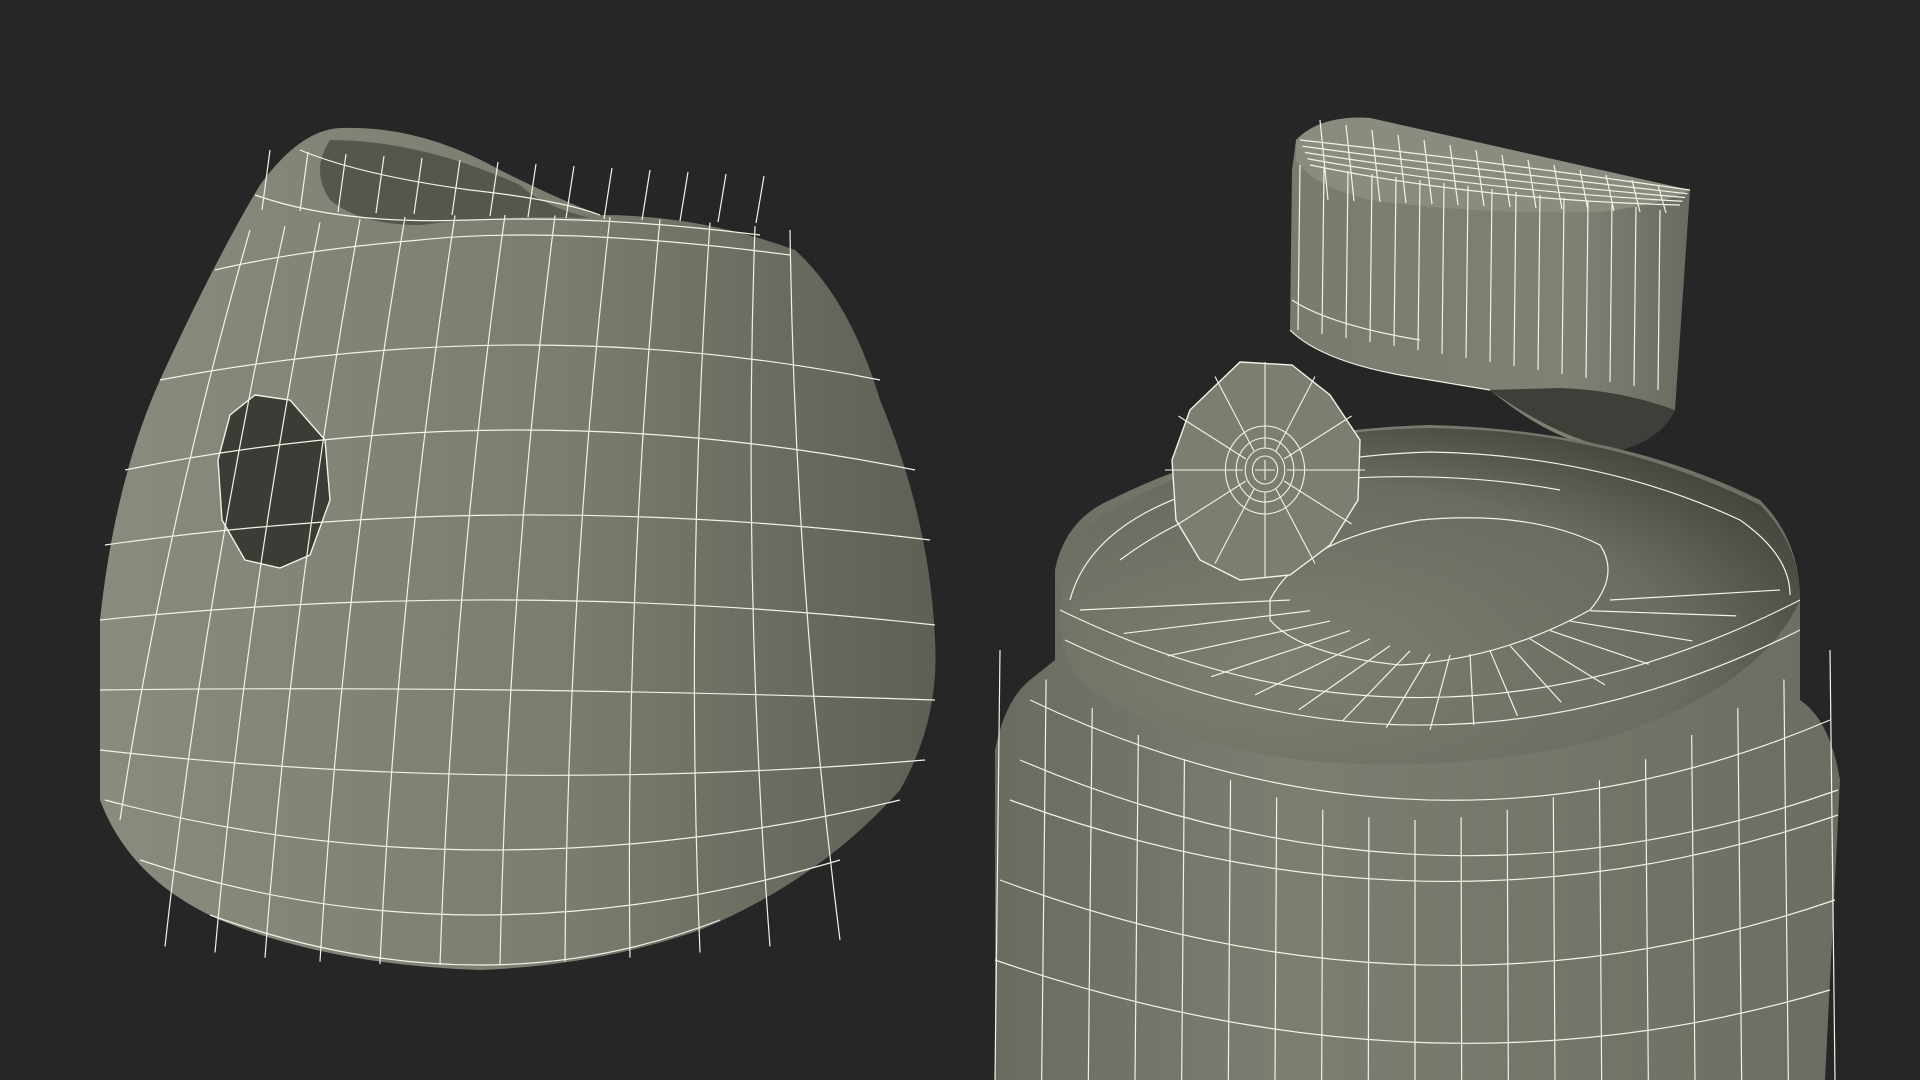 The width and height of the screenshot is (1920, 1080). I want to click on nozzle-actuator, so click(1490, 283).